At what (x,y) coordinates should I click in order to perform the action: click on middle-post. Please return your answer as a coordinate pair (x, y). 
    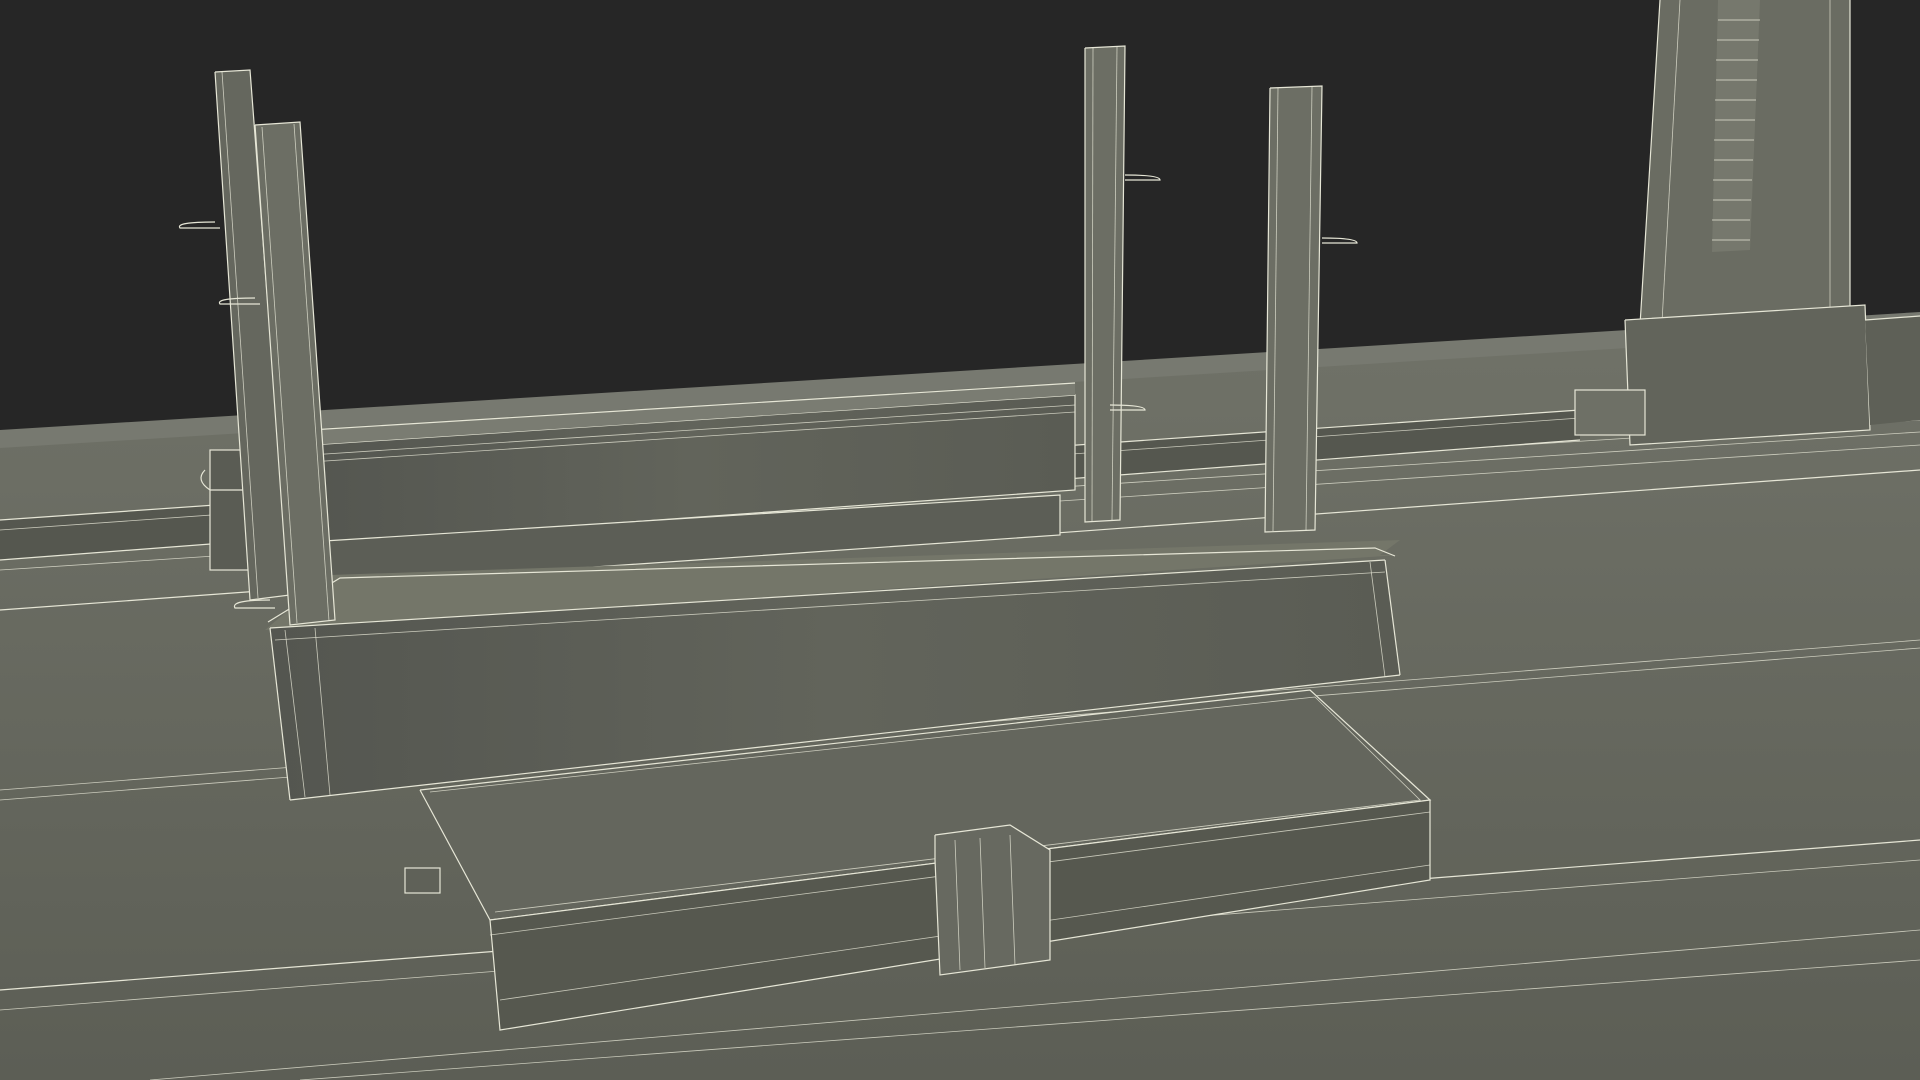
    Looking at the image, I should click on (1105, 284).